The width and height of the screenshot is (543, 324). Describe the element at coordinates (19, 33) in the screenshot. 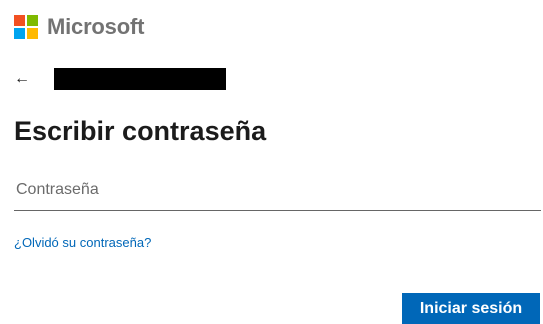

I see `logo-blue-square` at that location.